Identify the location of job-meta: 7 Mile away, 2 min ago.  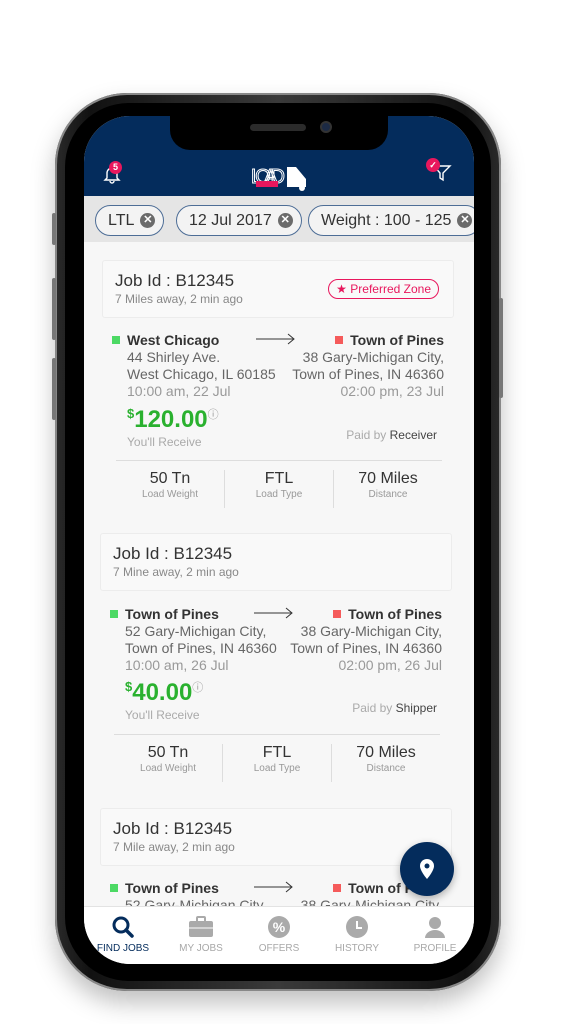
(174, 847).